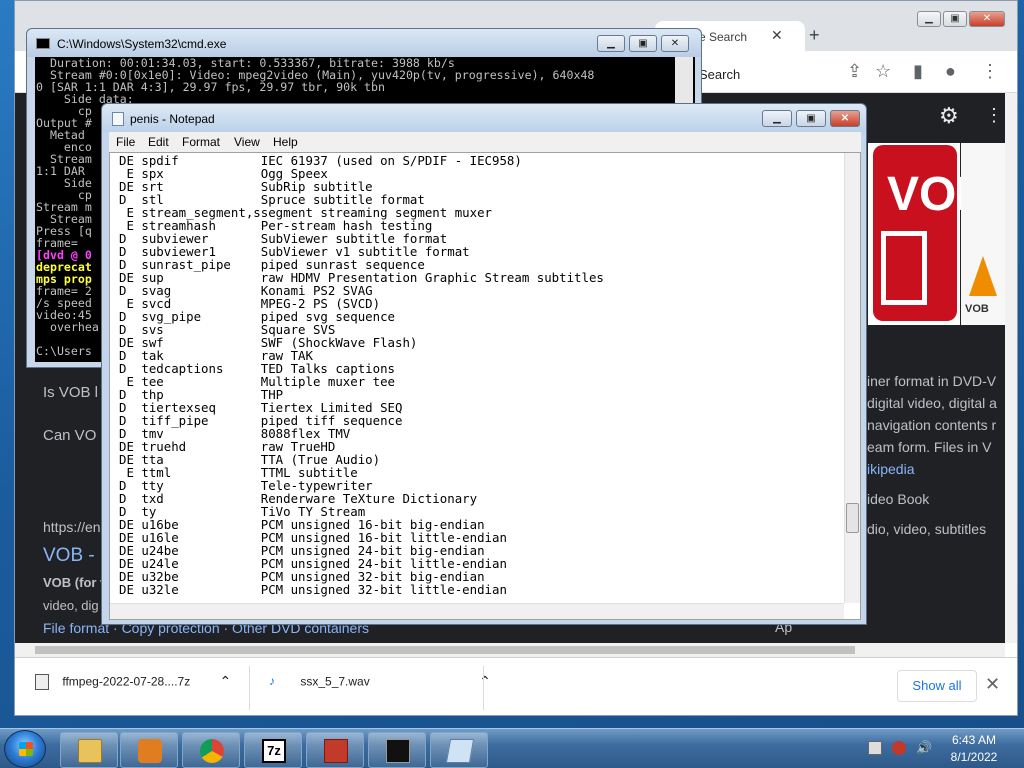 Image resolution: width=1024 pixels, height=768 pixels. Describe the element at coordinates (272, 680) in the screenshot. I see `audio-file-icon: ♪` at that location.